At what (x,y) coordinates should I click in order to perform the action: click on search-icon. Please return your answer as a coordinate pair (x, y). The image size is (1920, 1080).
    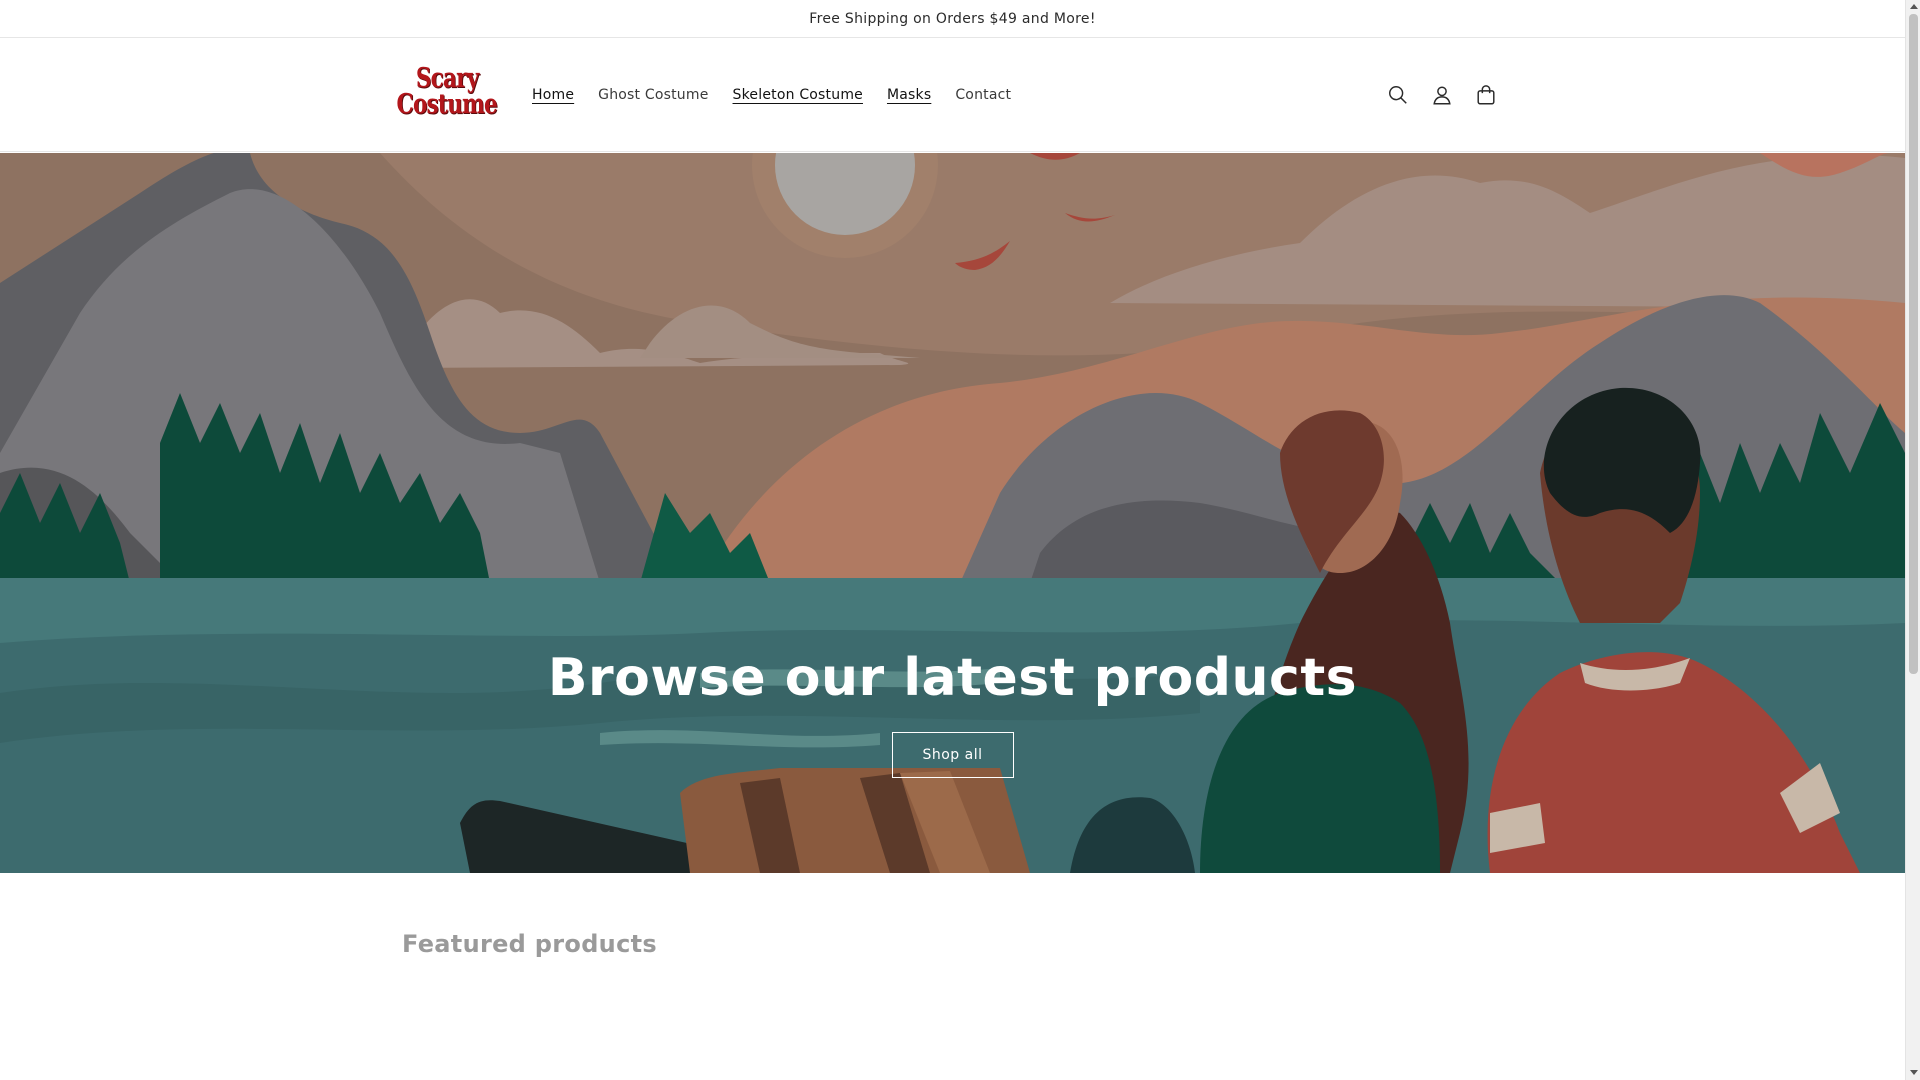
    Looking at the image, I should click on (1398, 95).